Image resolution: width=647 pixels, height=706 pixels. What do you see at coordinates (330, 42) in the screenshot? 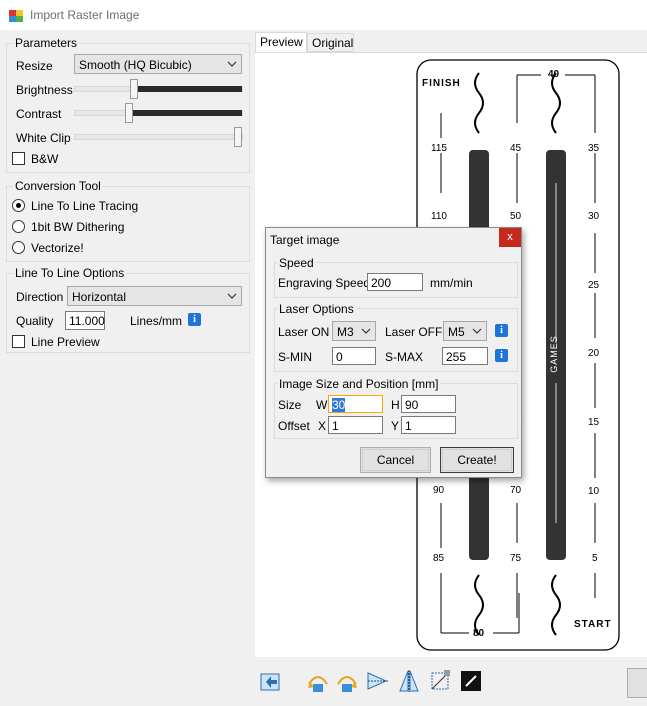
I see `tab-original: Original` at bounding box center [330, 42].